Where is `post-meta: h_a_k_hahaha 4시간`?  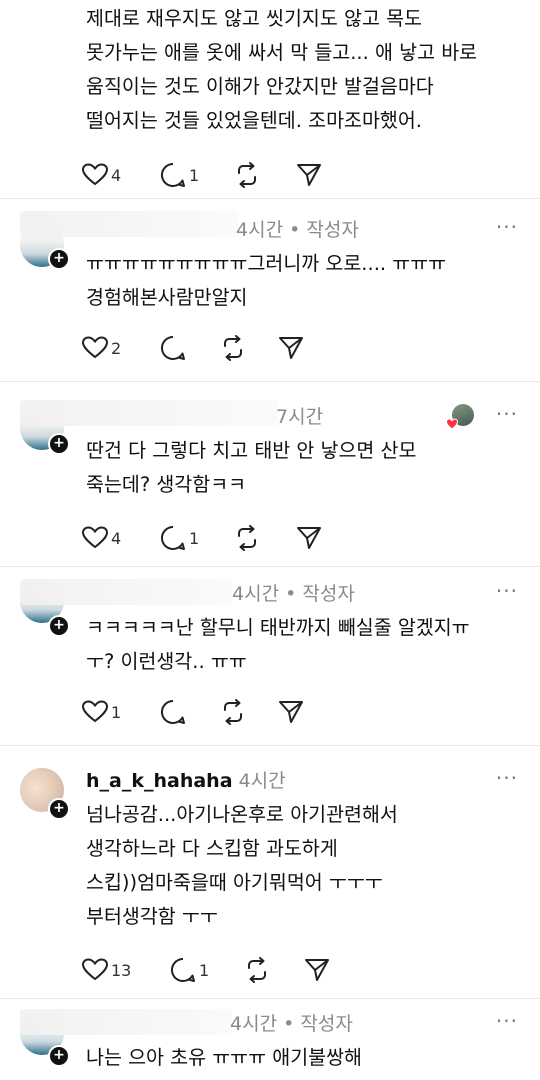 post-meta: h_a_k_hahaha 4시간 is located at coordinates (186, 779).